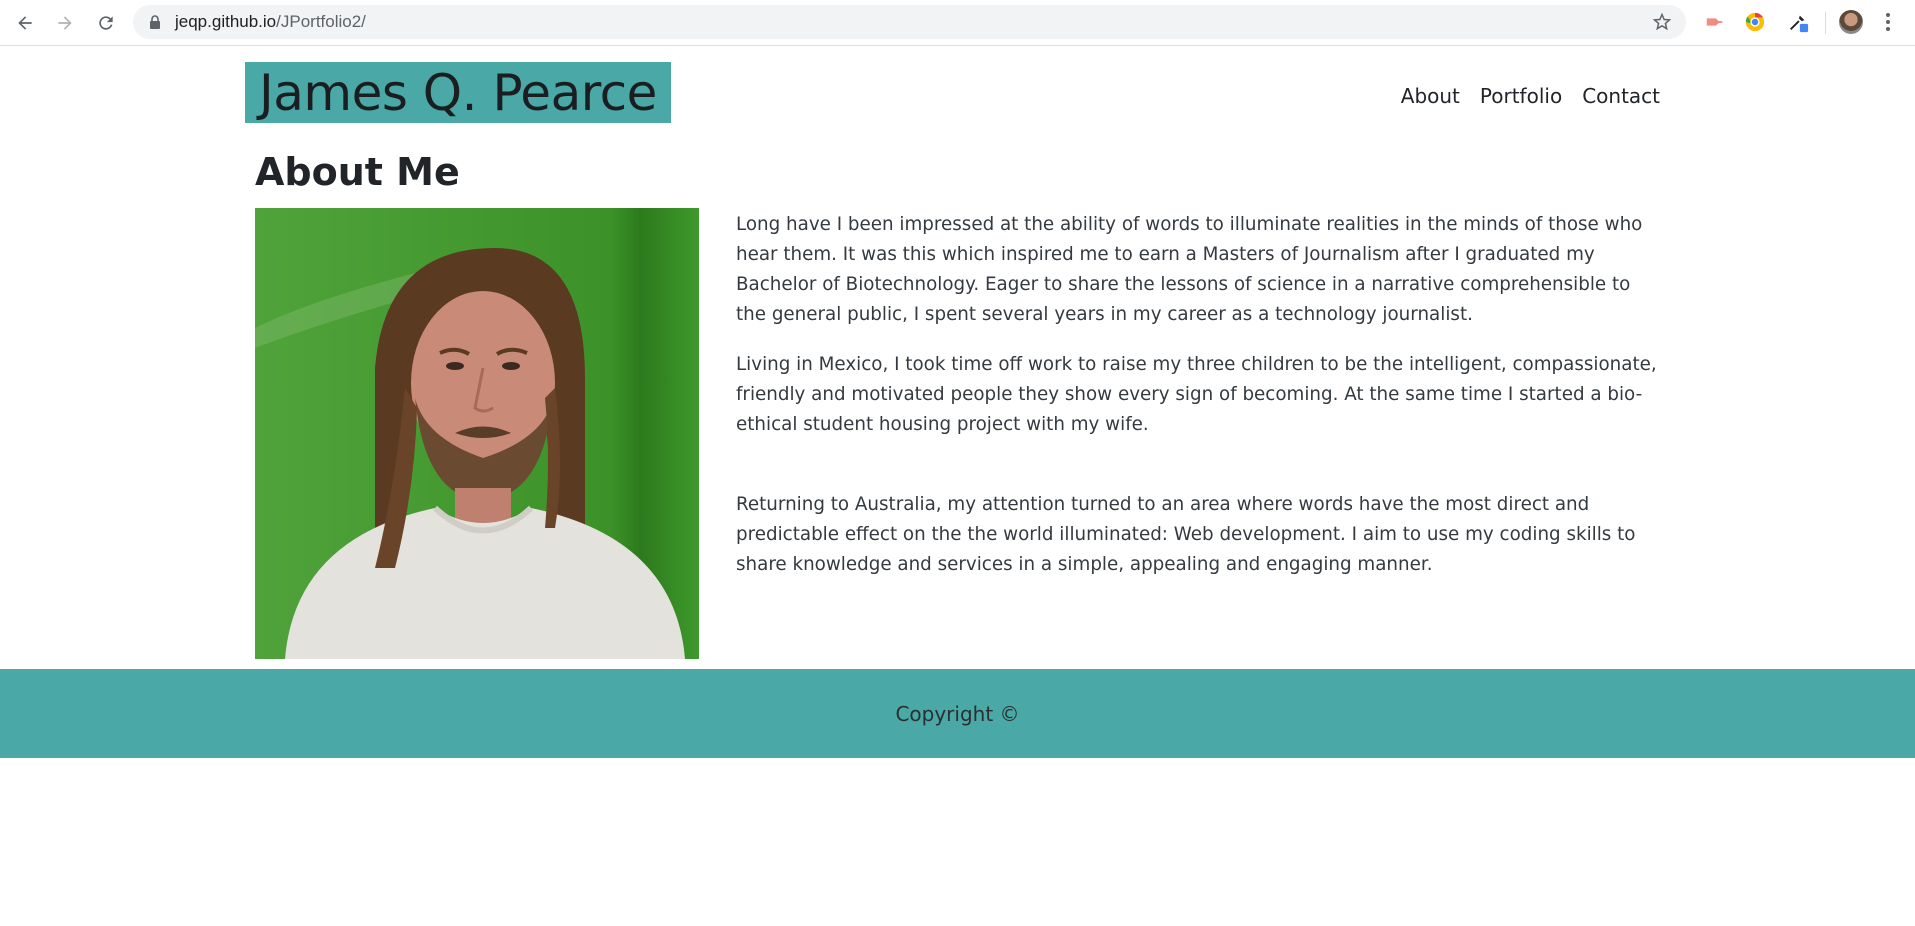 This screenshot has height=926, width=1915. What do you see at coordinates (155, 22) in the screenshot?
I see `lock-icon` at bounding box center [155, 22].